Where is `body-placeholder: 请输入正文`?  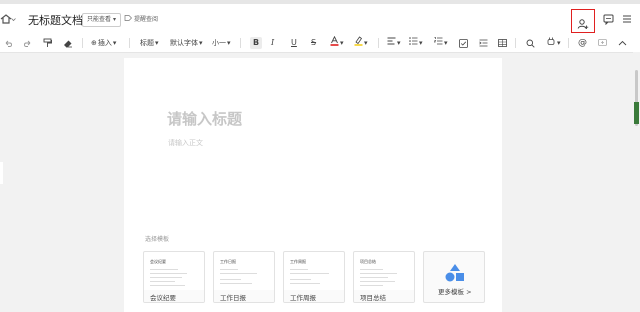
body-placeholder: 请输入正文 is located at coordinates (185, 143).